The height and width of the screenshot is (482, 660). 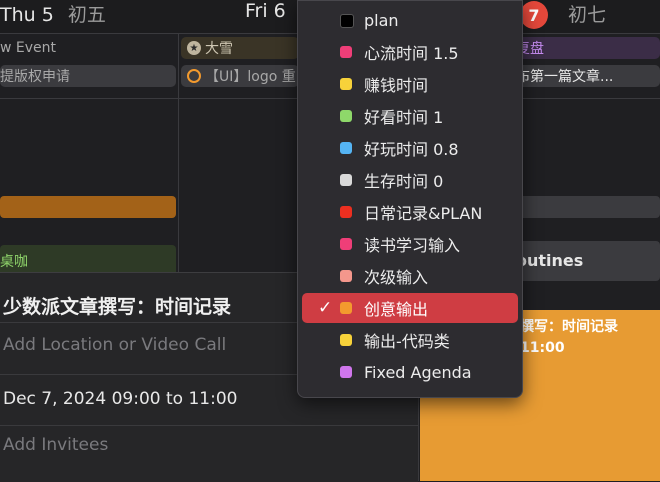 What do you see at coordinates (250, 77) in the screenshot?
I see `event-label: 【UI】logo 重` at bounding box center [250, 77].